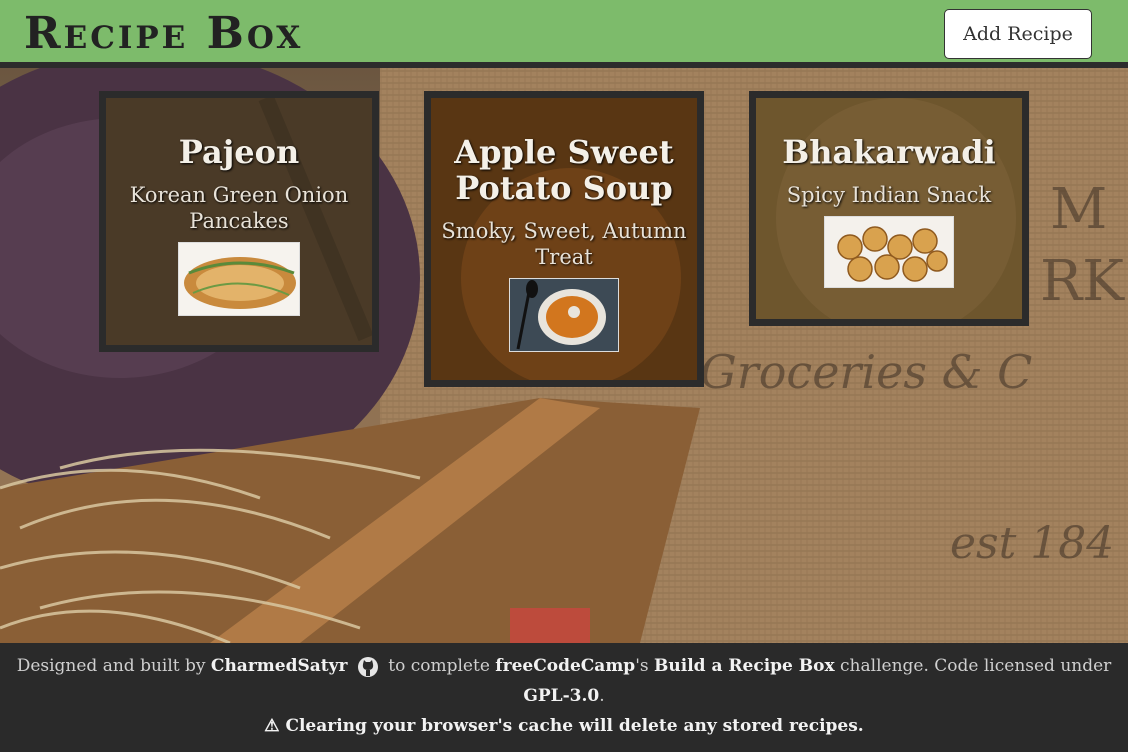 The height and width of the screenshot is (752, 1128). What do you see at coordinates (565, 666) in the screenshot?
I see `fcc-link: freeCodeCamp` at bounding box center [565, 666].